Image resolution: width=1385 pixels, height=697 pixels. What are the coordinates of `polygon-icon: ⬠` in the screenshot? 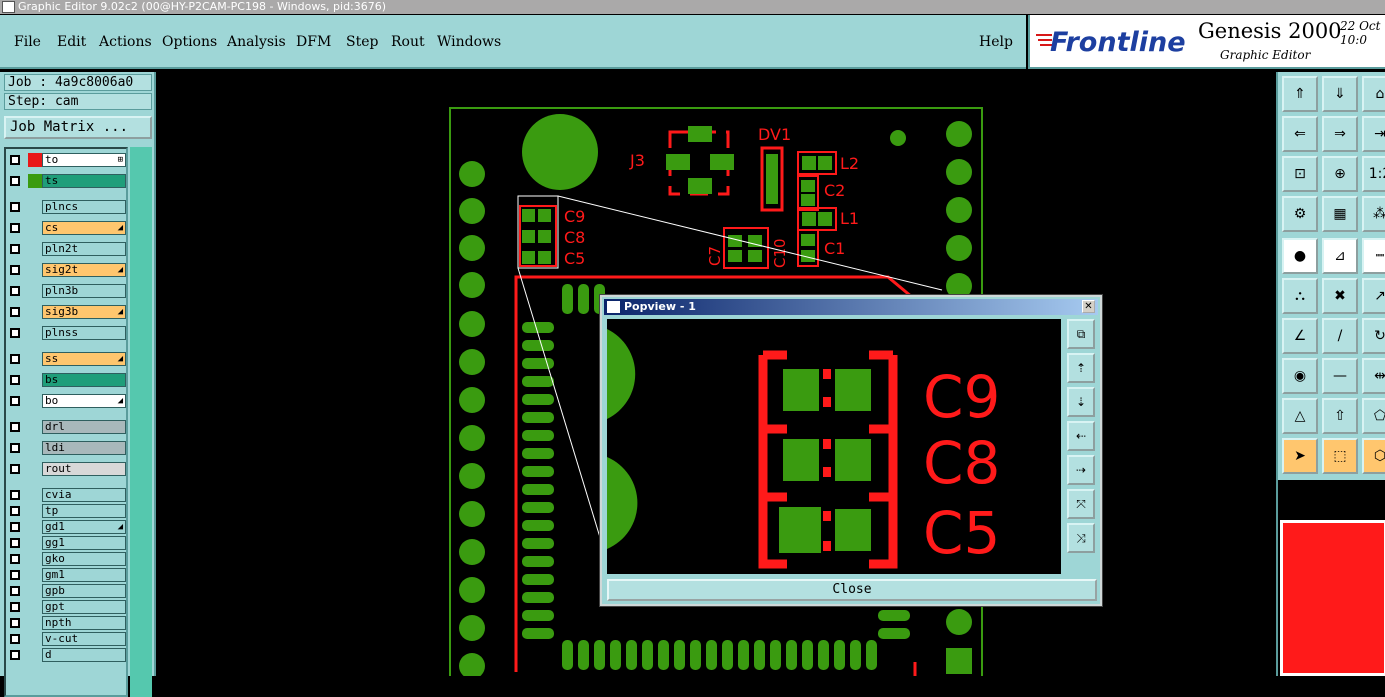 It's located at (1373, 416).